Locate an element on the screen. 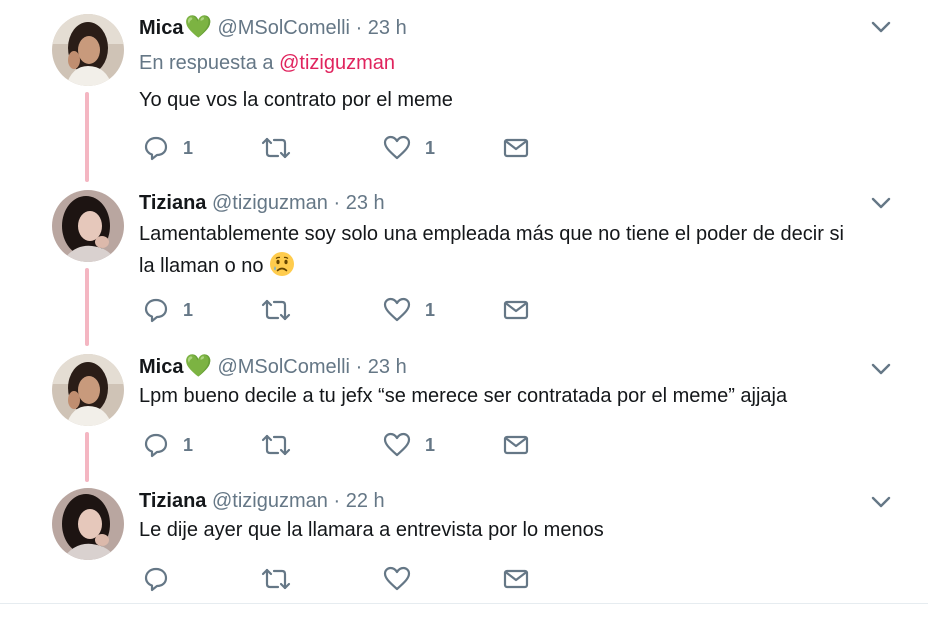 Image resolution: width=928 pixels, height=622 pixels. sad-face-emoji-icon is located at coordinates (282, 264).